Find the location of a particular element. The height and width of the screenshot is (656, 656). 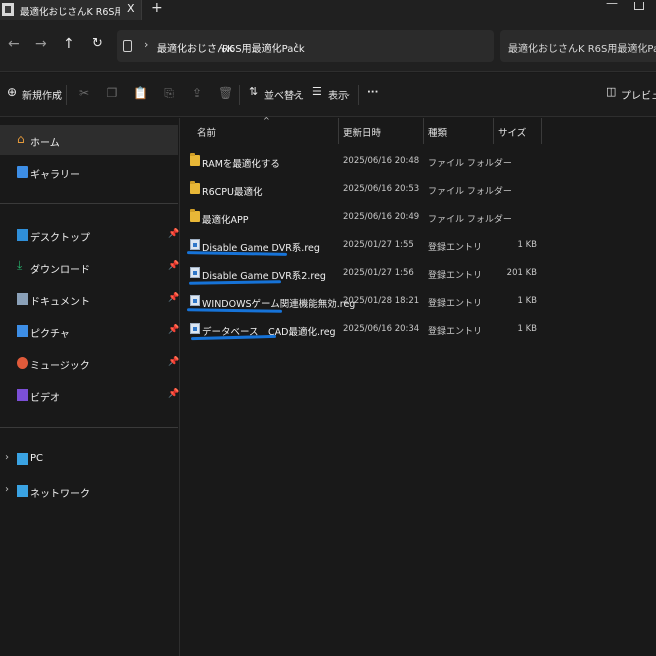

sidebar-item-downloads: ⤓ ダウンロード 📌 is located at coordinates (89, 267).